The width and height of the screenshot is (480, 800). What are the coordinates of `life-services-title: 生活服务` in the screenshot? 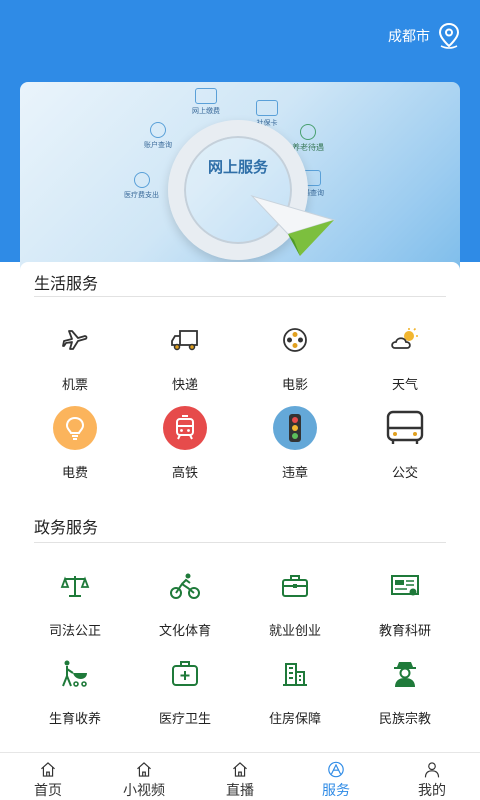 It's located at (66, 283).